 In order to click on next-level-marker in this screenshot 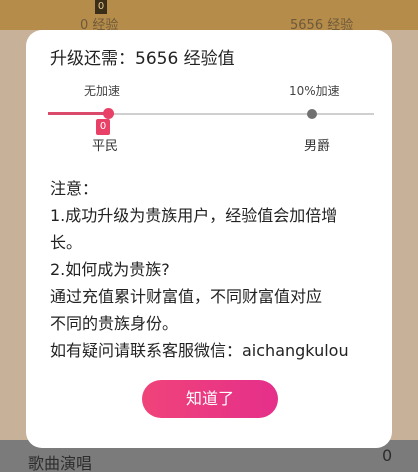, I will do `click(312, 114)`.